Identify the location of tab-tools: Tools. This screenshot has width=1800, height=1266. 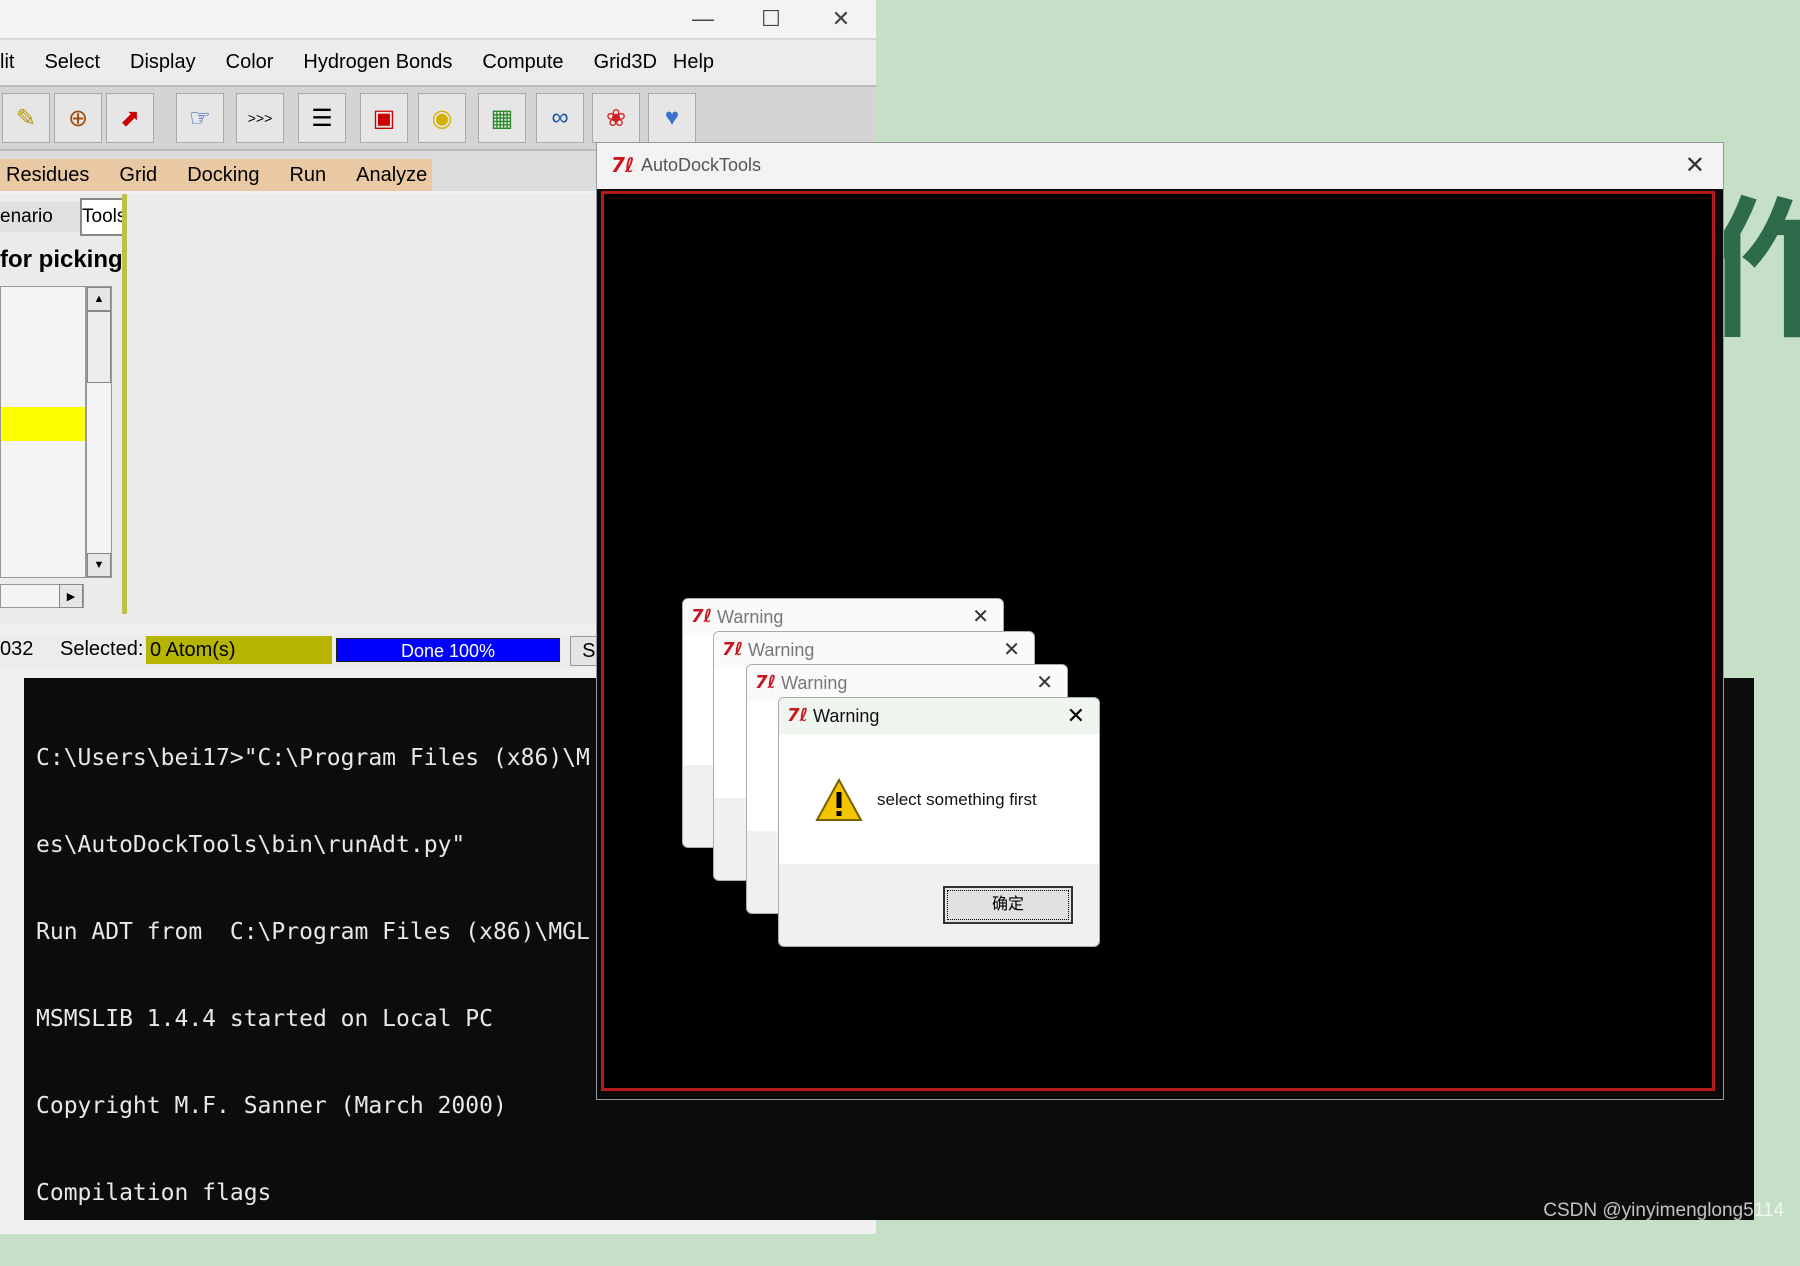
(102, 217).